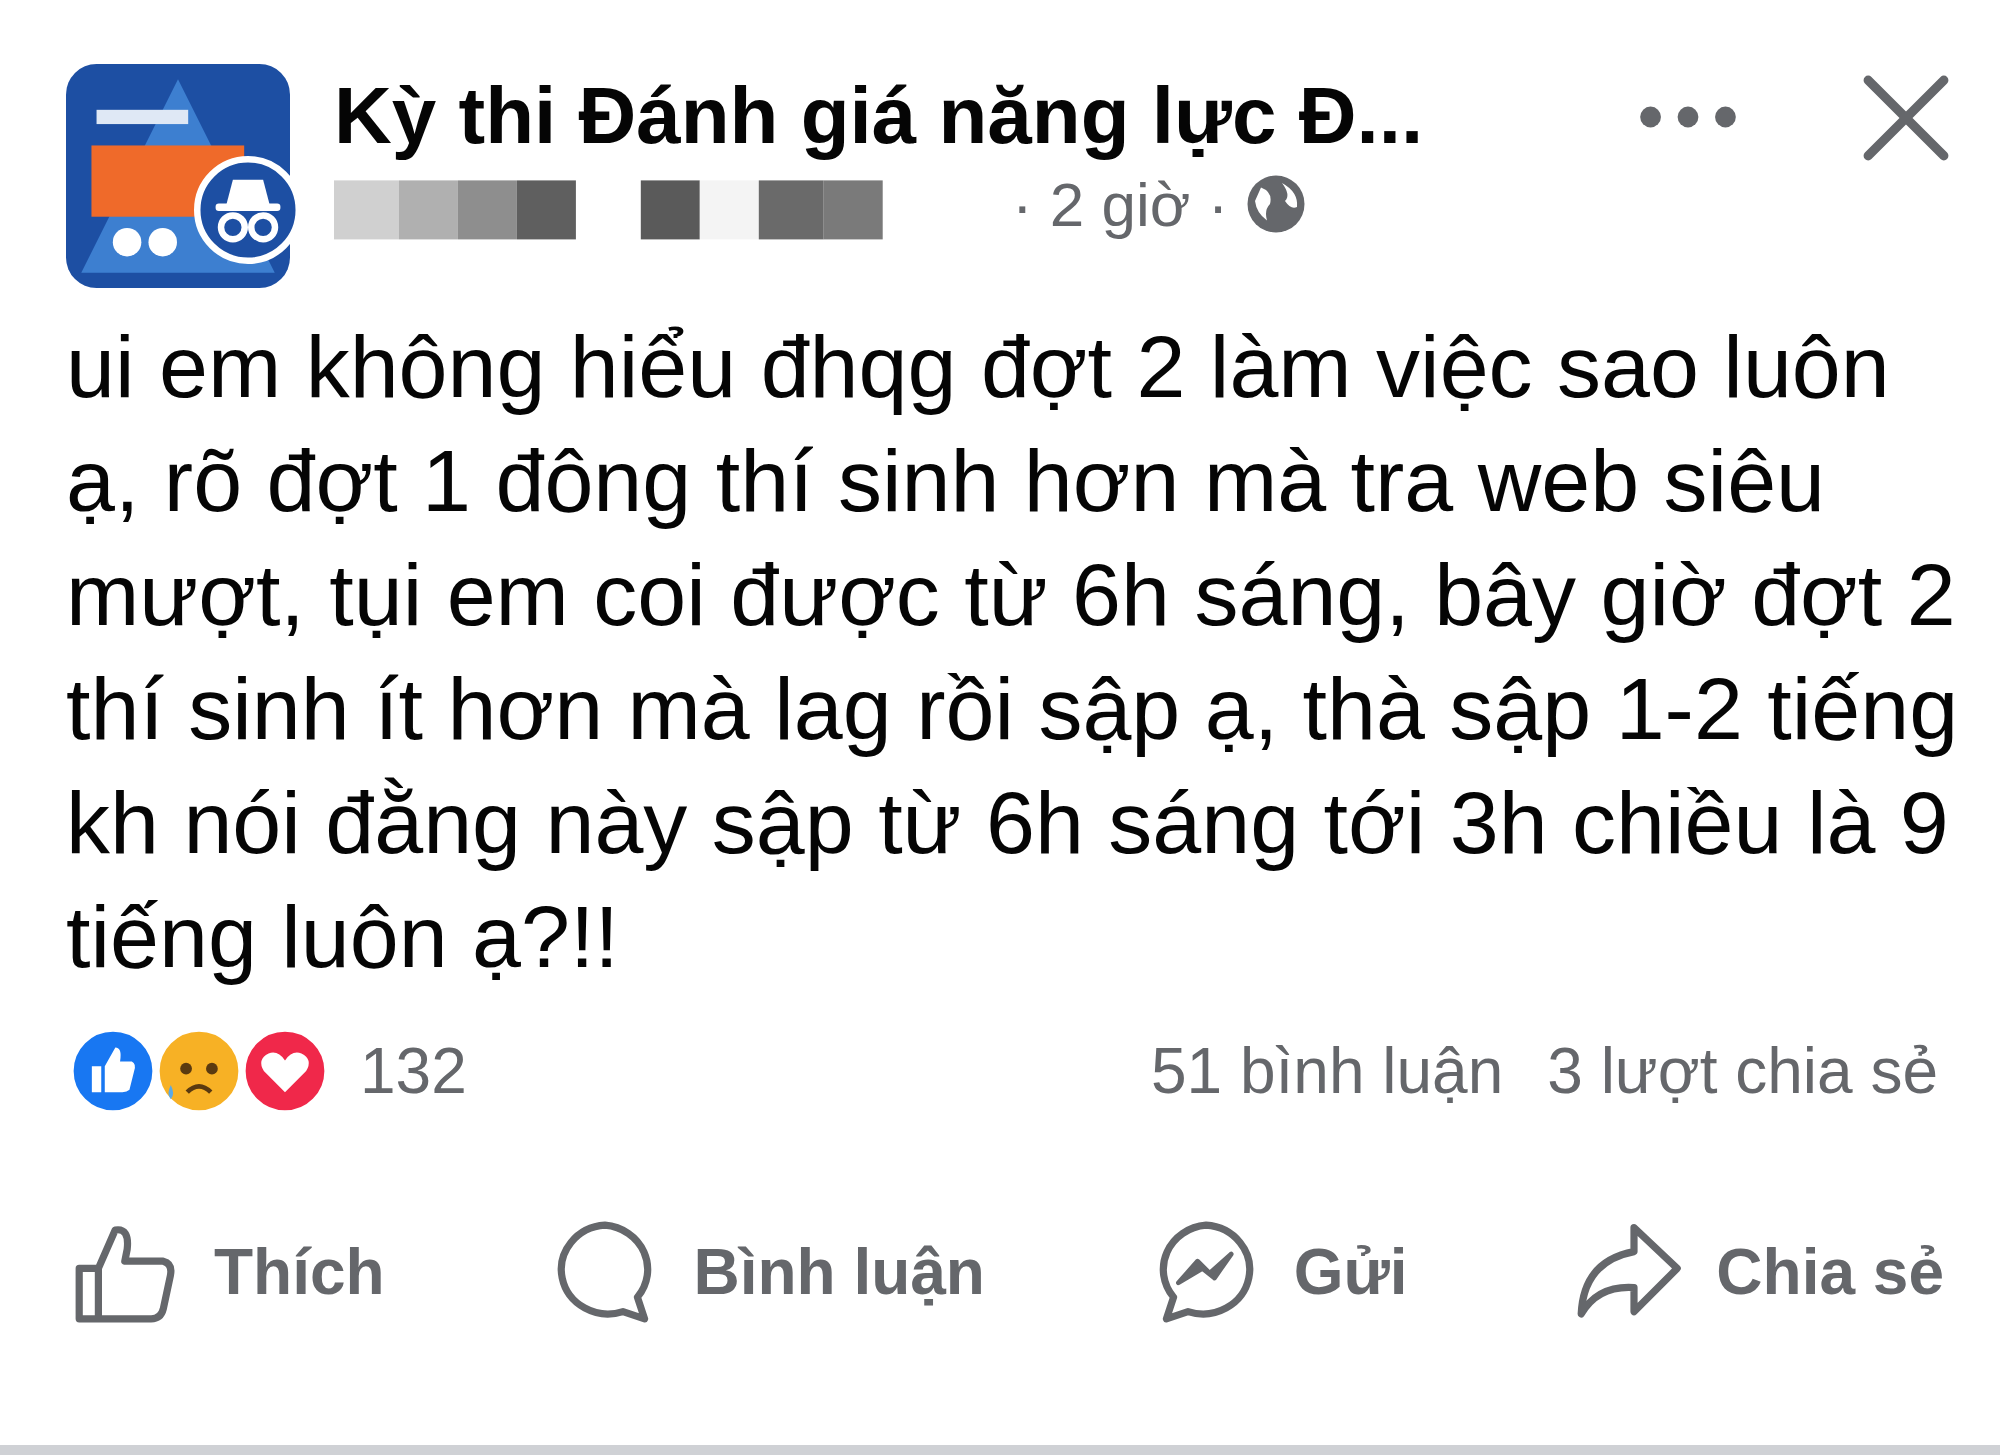 This screenshot has width=2000, height=1455. I want to click on share-button: Chia sẻ, so click(1759, 1272).